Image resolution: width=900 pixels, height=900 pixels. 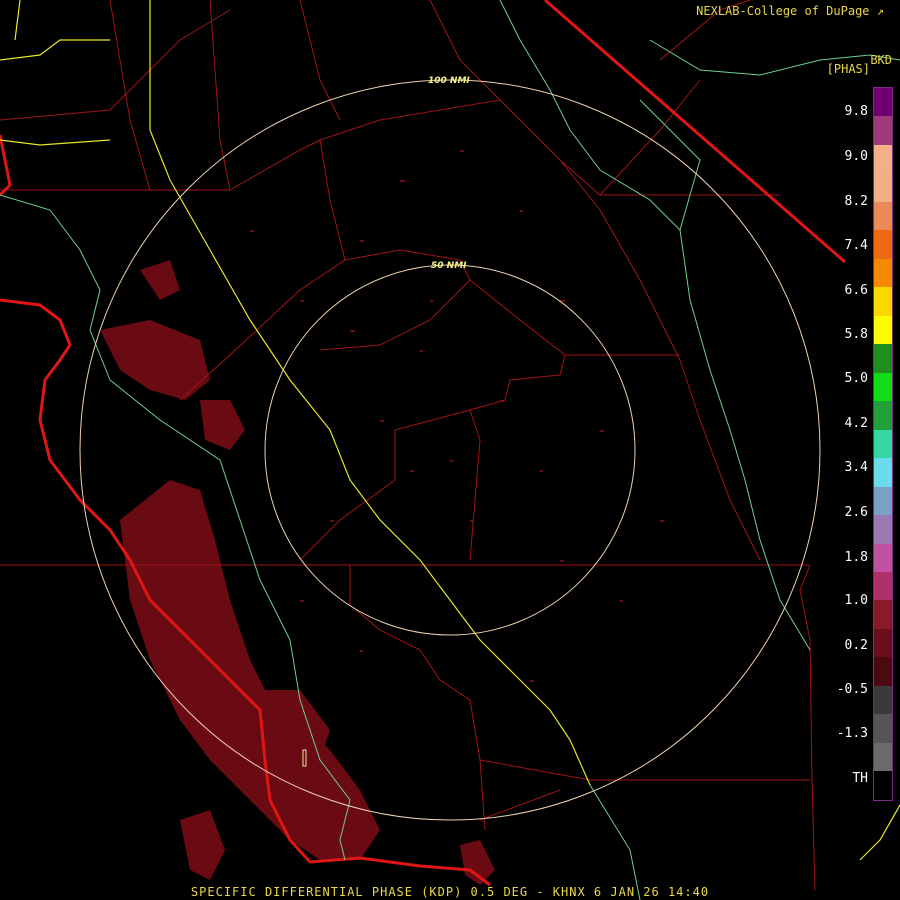 What do you see at coordinates (695, 132) in the screenshot?
I see `state-border-diagonal` at bounding box center [695, 132].